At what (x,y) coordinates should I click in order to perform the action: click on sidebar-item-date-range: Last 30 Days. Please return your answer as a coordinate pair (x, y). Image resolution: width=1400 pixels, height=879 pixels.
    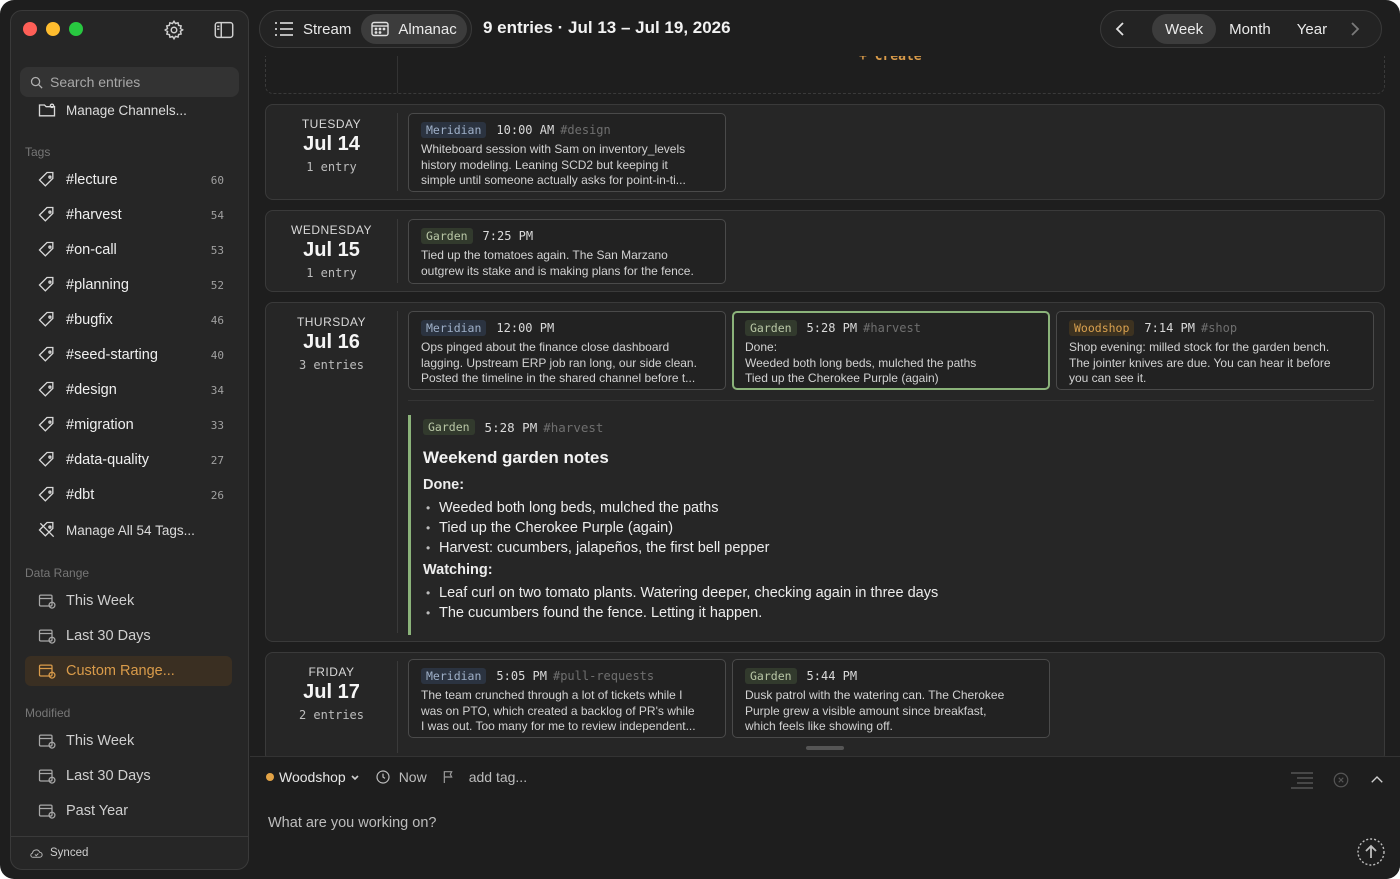
    Looking at the image, I should click on (129, 636).